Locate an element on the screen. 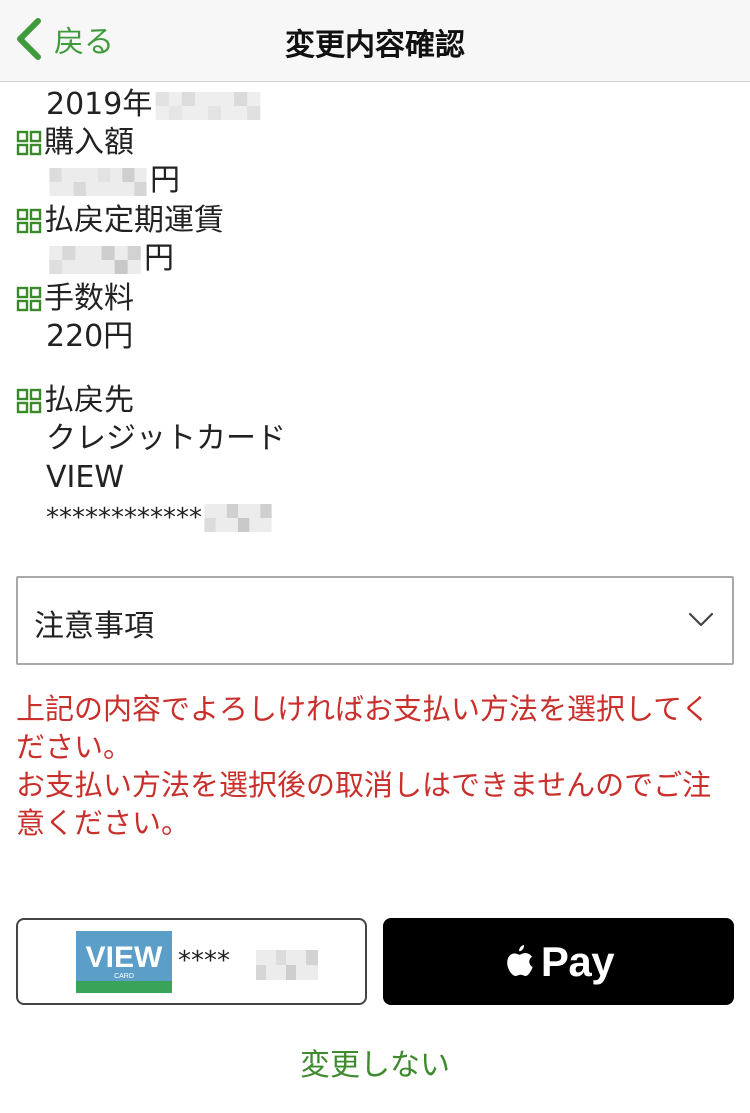 This screenshot has height=1113, width=750. notes-accordion: 注意事項 is located at coordinates (375, 620).